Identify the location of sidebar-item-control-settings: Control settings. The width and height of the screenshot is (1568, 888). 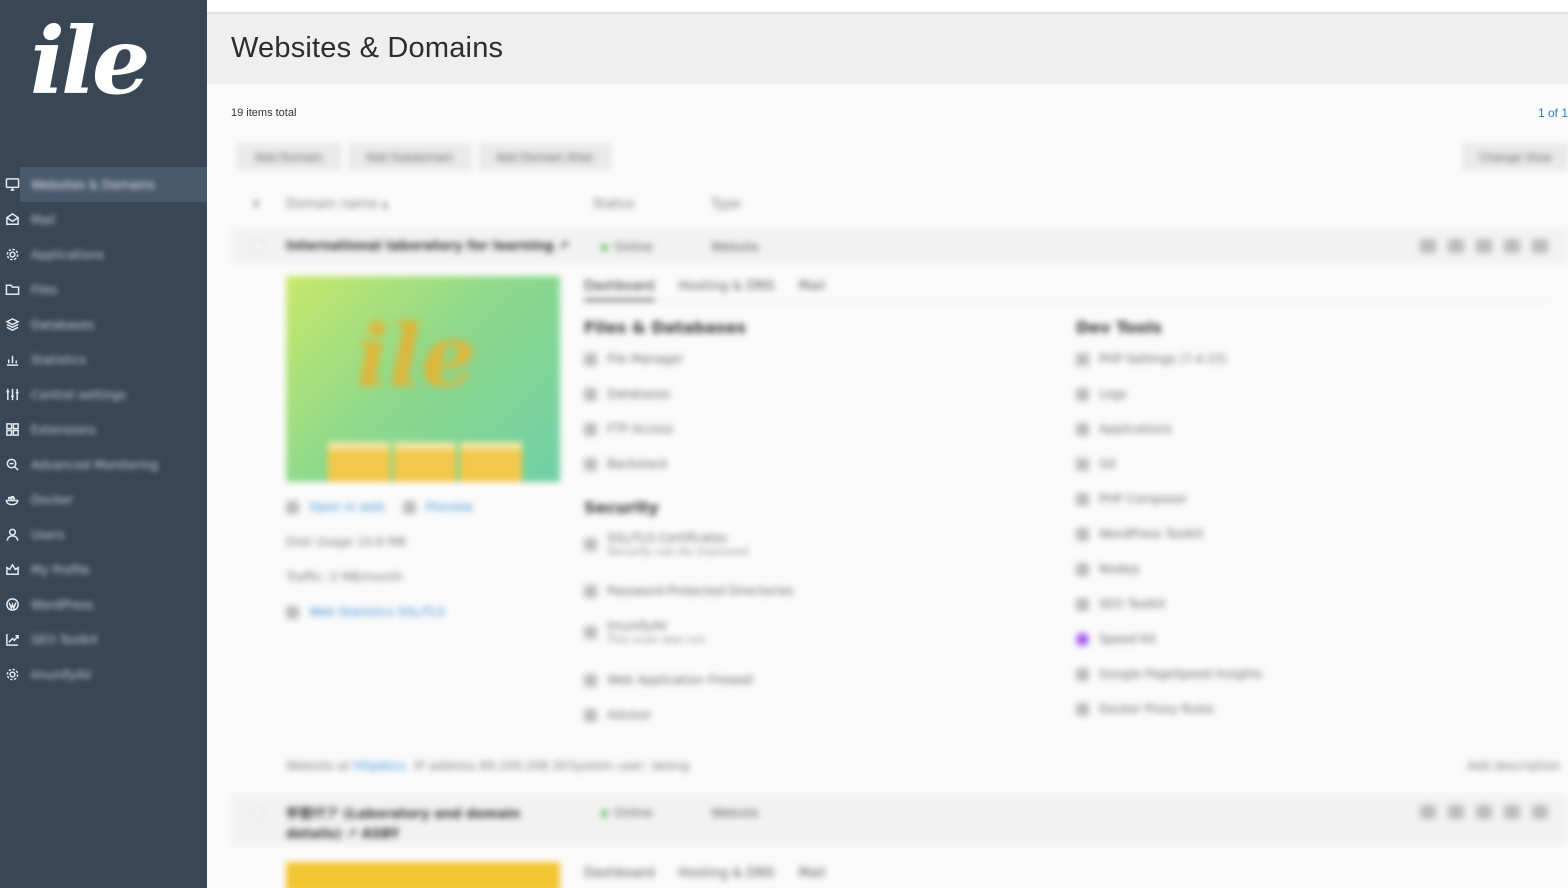
(103, 394).